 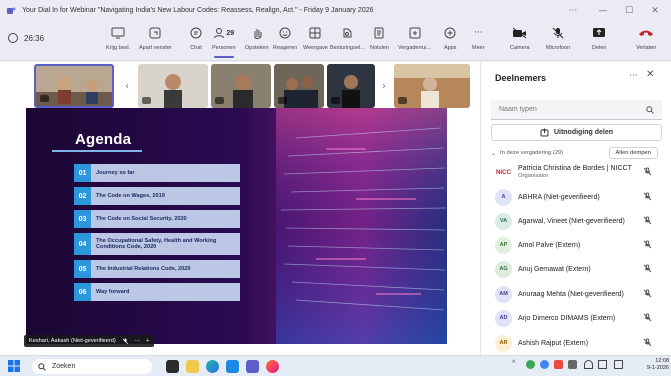 What do you see at coordinates (155, 41) in the screenshot?
I see `separate-window-button: Apart venster` at bounding box center [155, 41].